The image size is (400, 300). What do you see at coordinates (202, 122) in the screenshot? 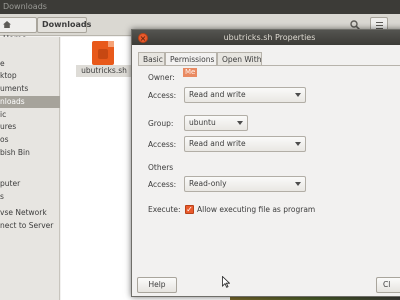
I see `group-value: ubuntu` at bounding box center [202, 122].